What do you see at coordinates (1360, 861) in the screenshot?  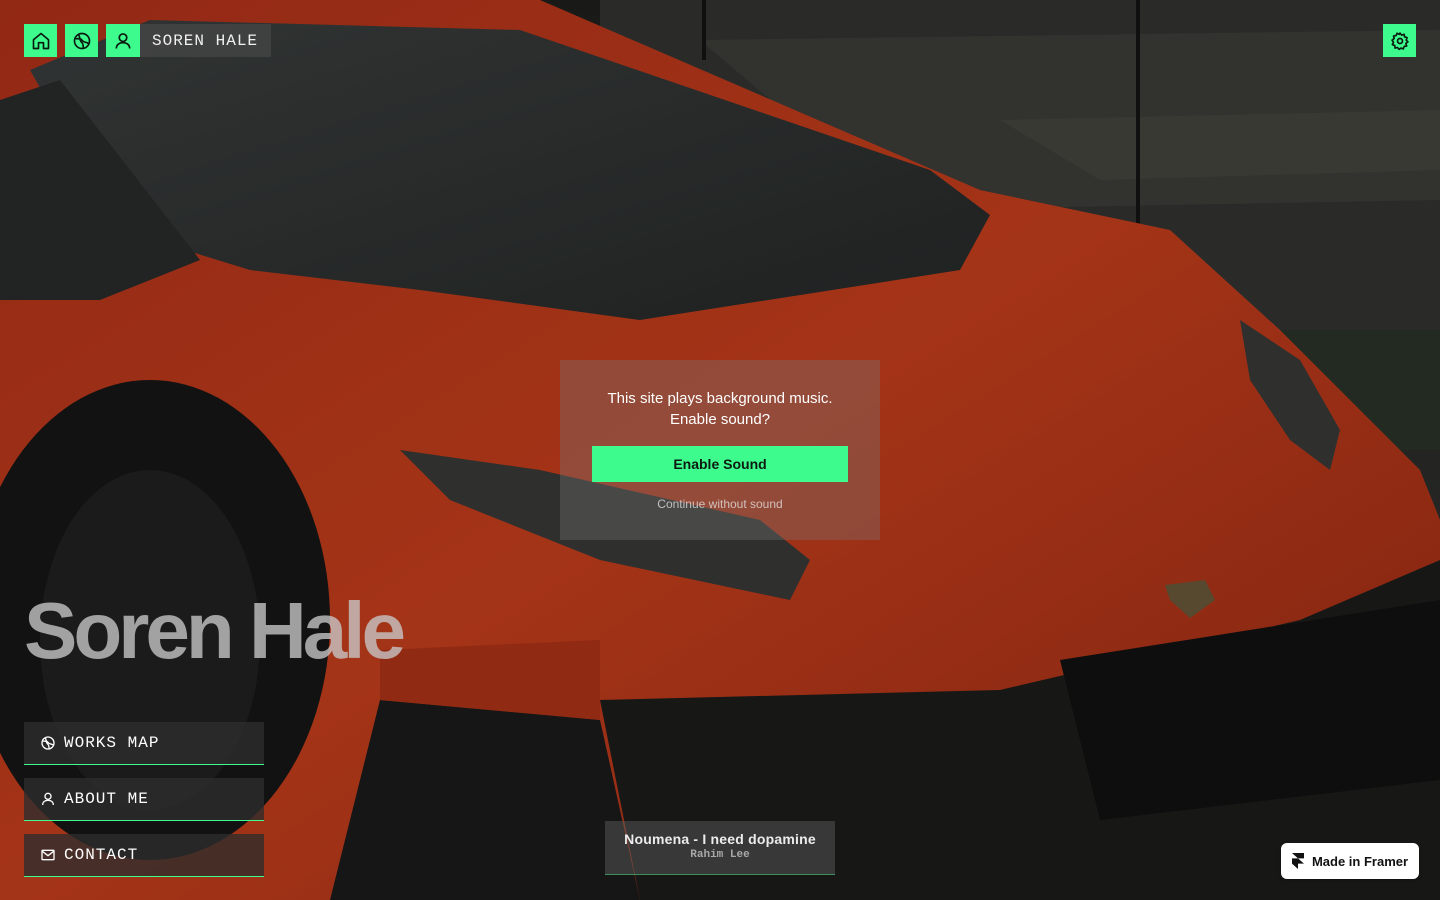 I see `badge-label: Made in Framer` at bounding box center [1360, 861].